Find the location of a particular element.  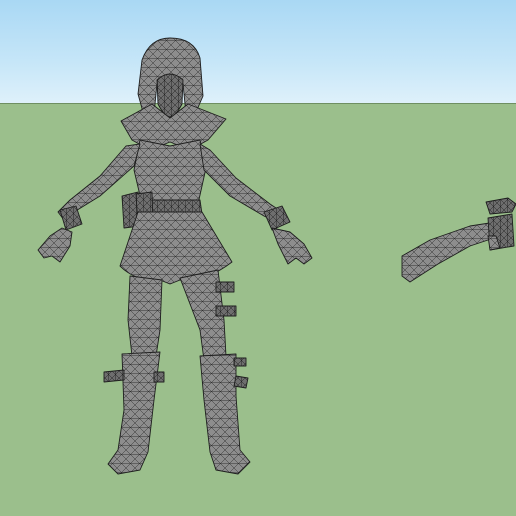

rifle-stock is located at coordinates (451, 252).